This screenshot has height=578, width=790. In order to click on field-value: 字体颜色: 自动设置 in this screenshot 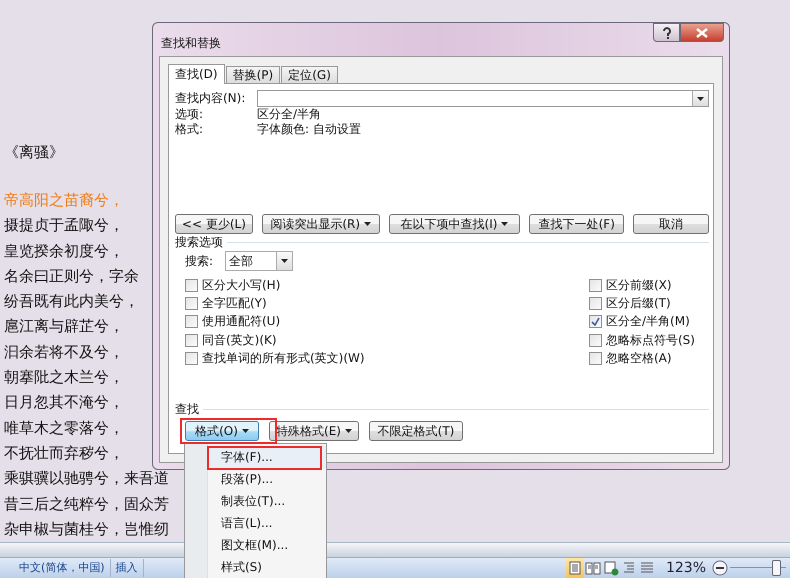, I will do `click(309, 129)`.